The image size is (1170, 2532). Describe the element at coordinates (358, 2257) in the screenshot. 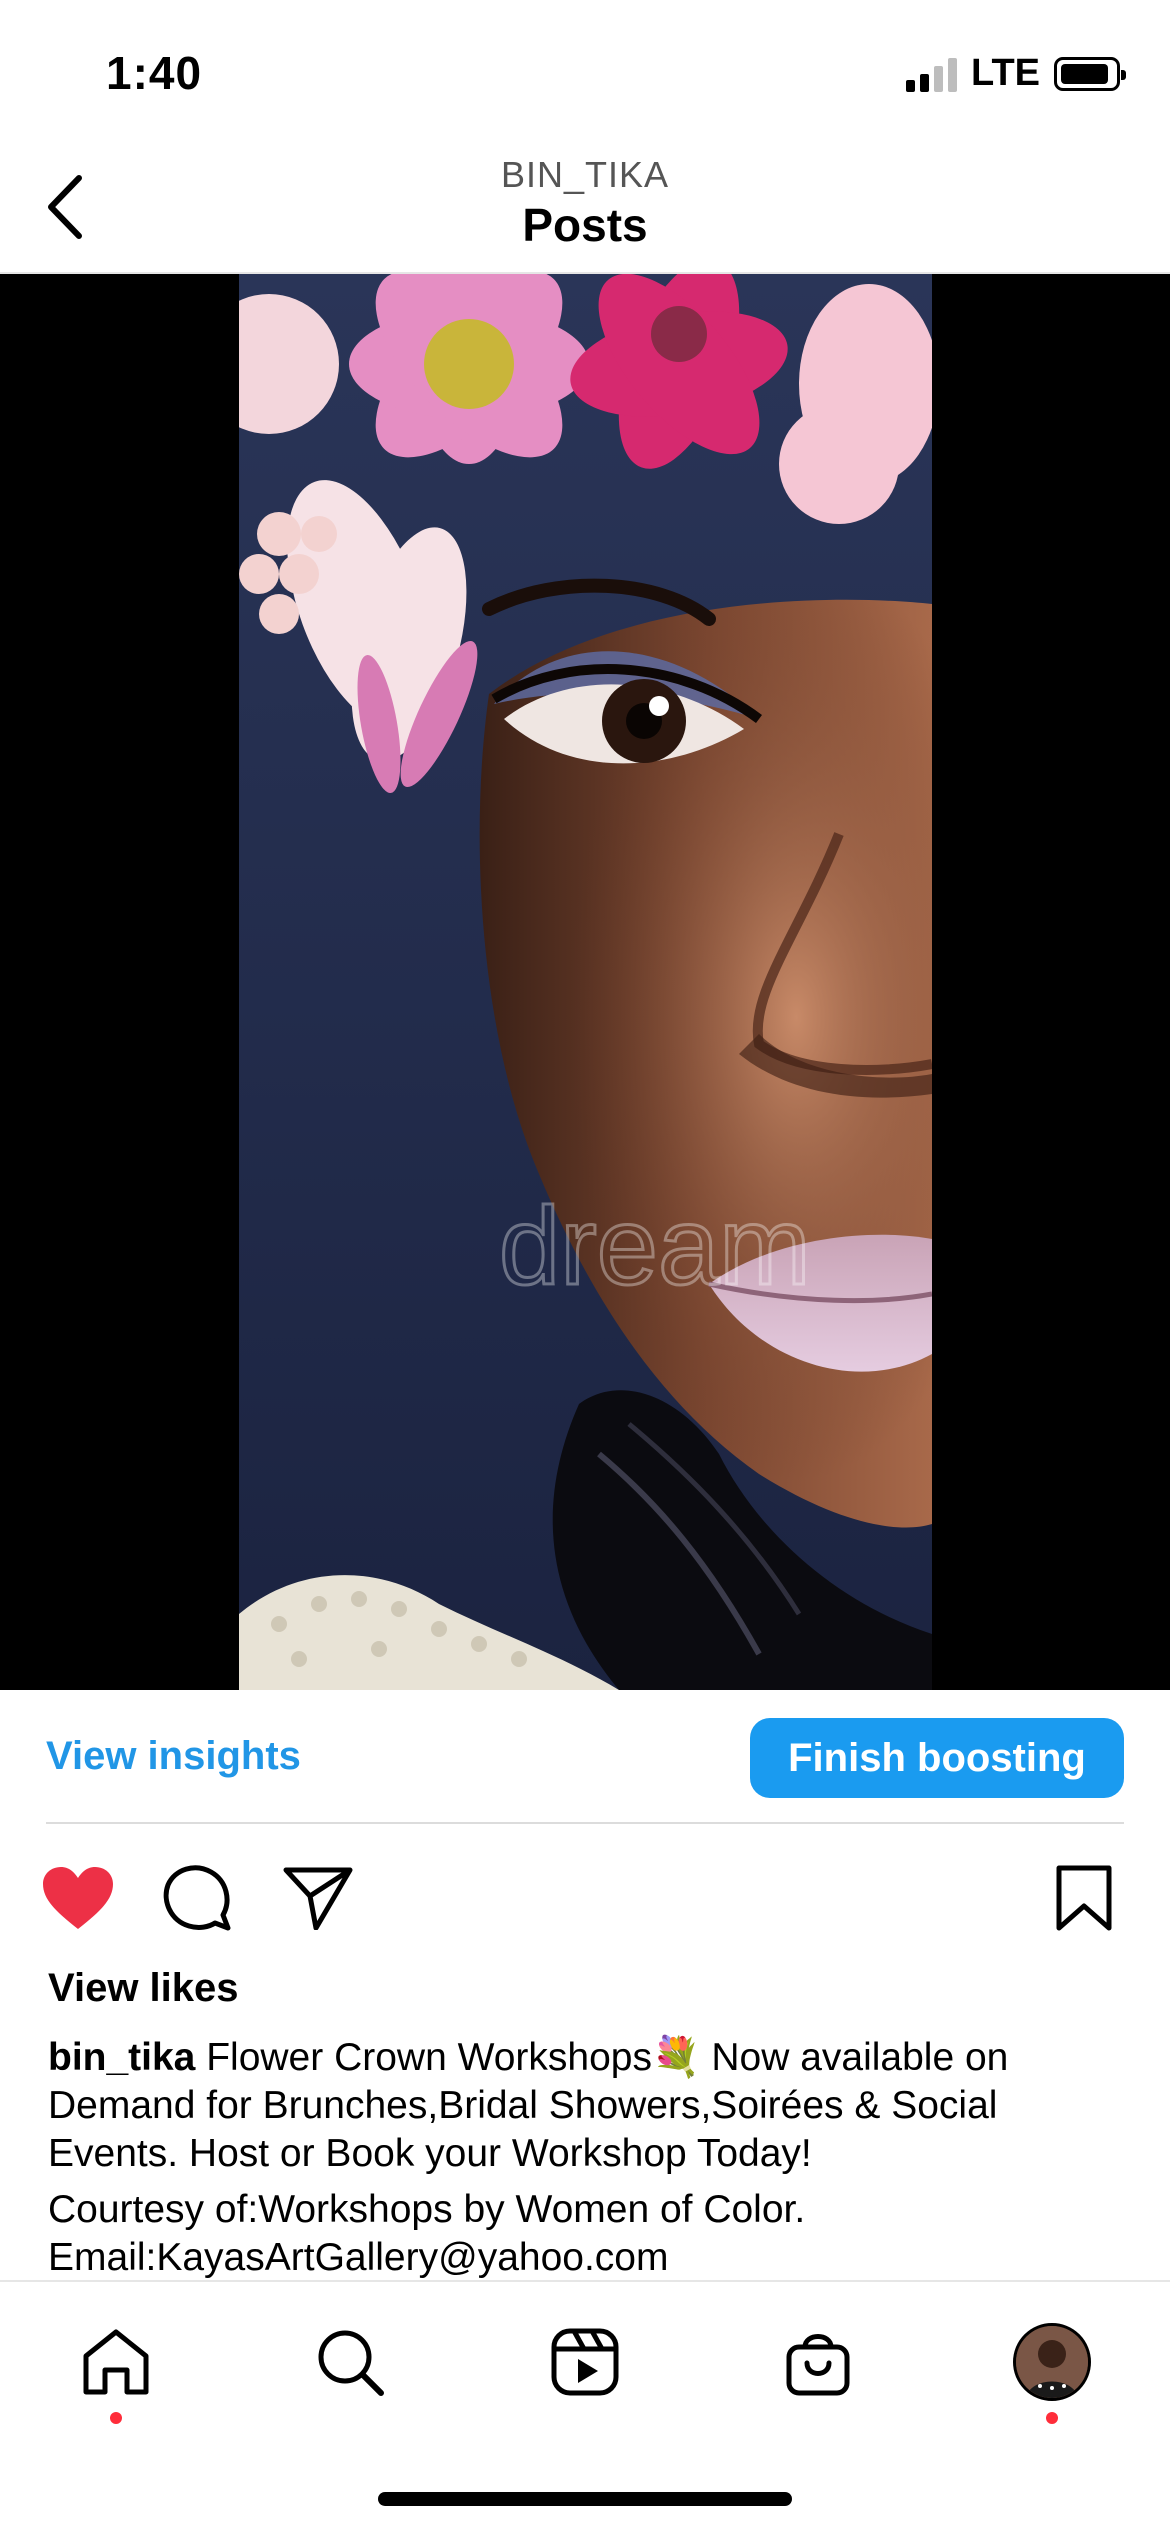

I see `caption-line: Email:KayasArtGallery@yahoo.com` at that location.